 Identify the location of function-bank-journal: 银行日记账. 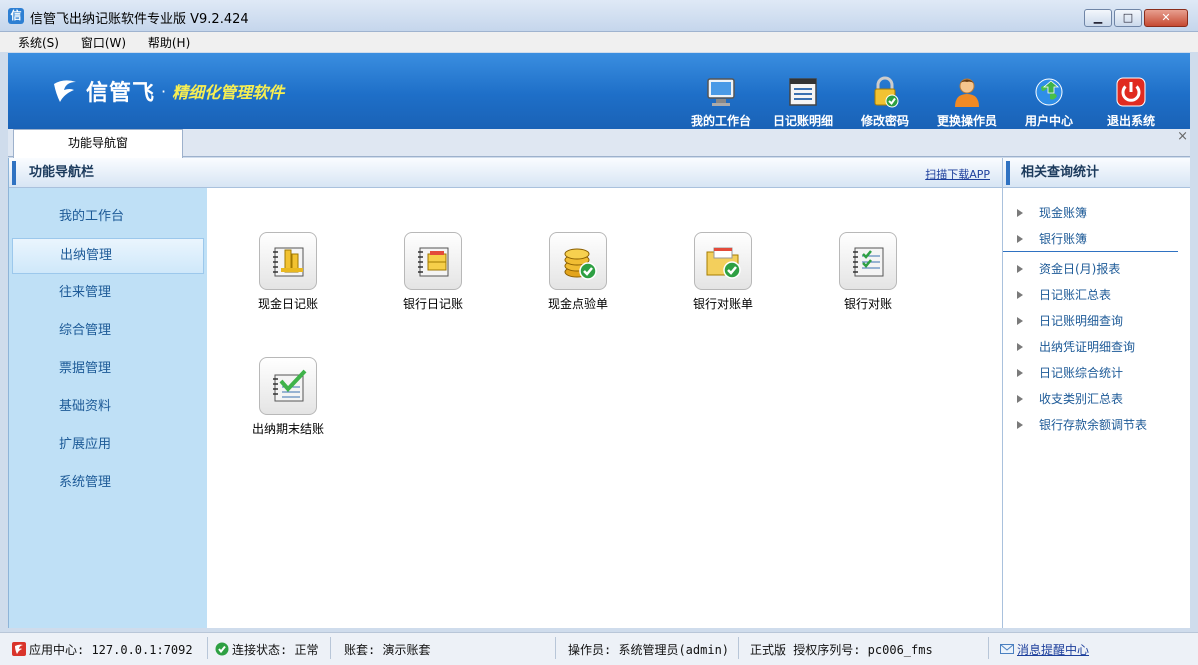
(433, 272).